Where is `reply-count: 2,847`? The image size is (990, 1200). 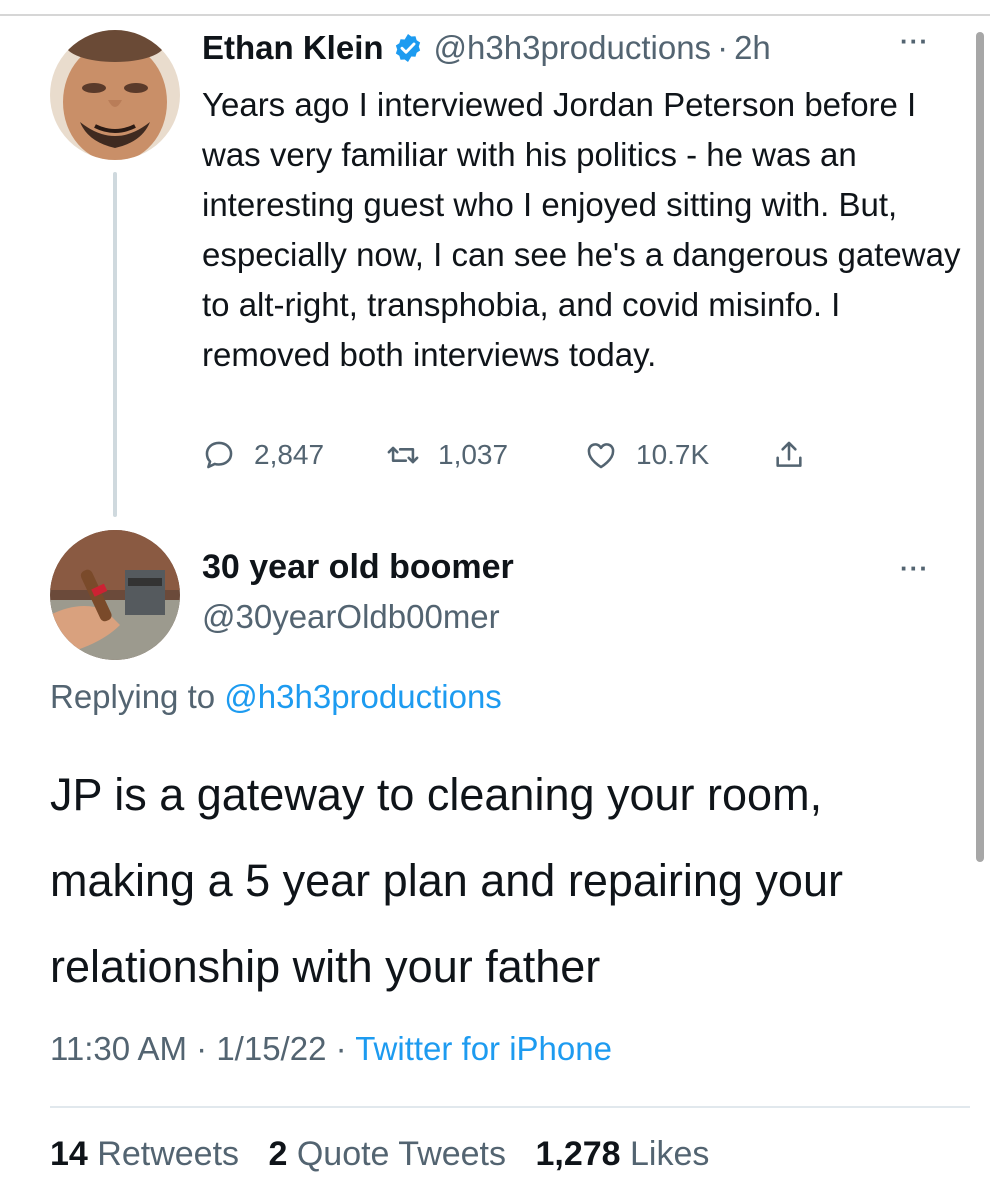 reply-count: 2,847 is located at coordinates (289, 454).